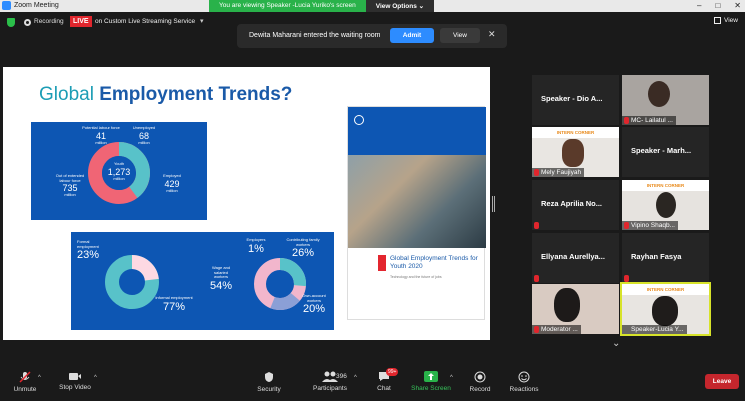 This screenshot has height=401, width=745. I want to click on smiley-icon, so click(524, 377).